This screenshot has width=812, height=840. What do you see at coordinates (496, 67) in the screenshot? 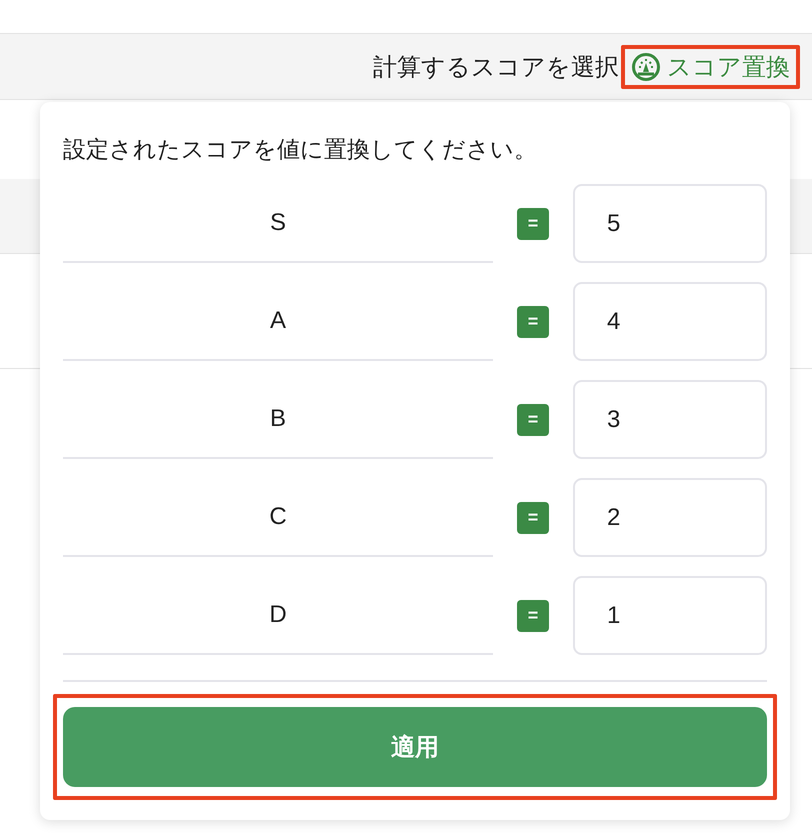
I see `toolbar-label: 計算するスコアを選択` at bounding box center [496, 67].